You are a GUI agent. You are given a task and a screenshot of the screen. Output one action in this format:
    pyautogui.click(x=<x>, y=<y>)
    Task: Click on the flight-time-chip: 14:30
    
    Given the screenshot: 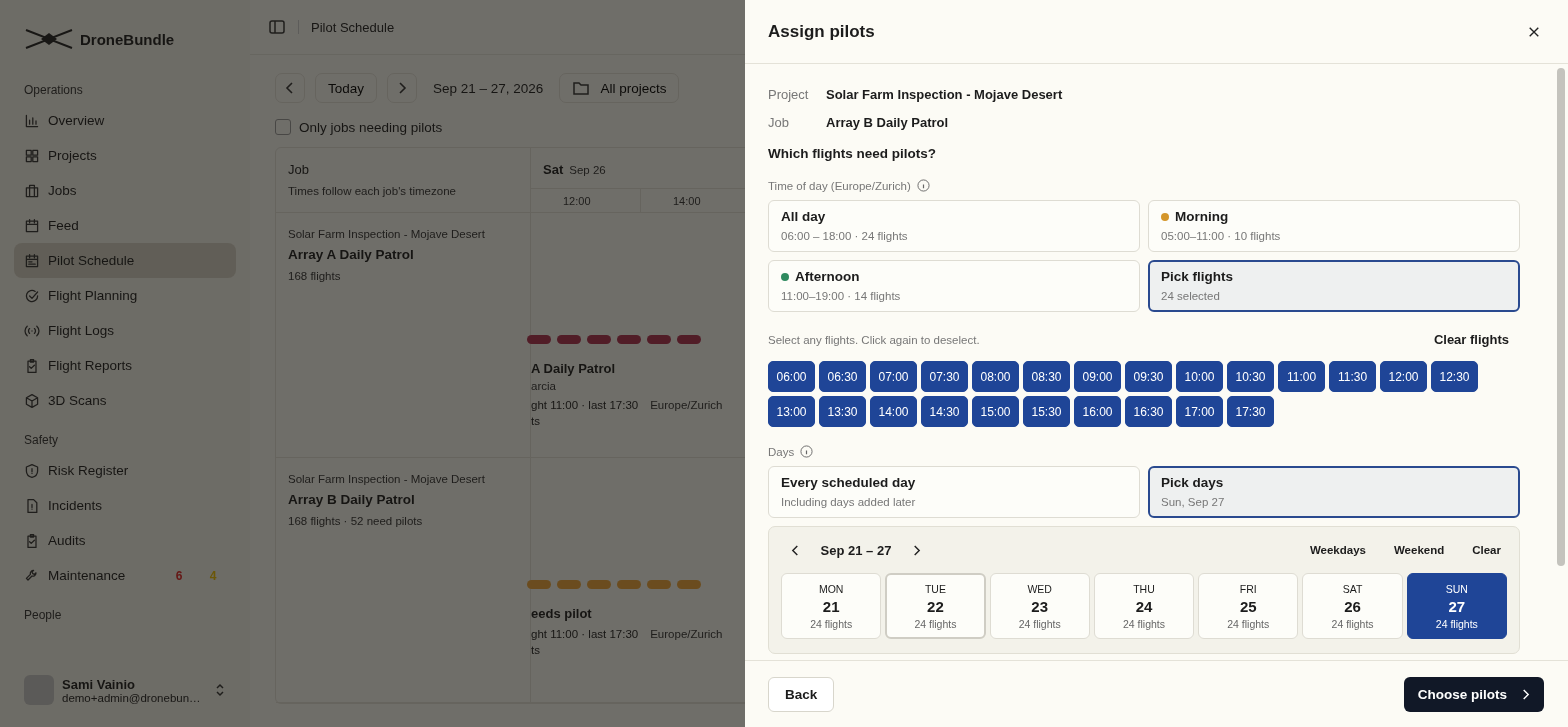 What is the action you would take?
    pyautogui.click(x=944, y=411)
    